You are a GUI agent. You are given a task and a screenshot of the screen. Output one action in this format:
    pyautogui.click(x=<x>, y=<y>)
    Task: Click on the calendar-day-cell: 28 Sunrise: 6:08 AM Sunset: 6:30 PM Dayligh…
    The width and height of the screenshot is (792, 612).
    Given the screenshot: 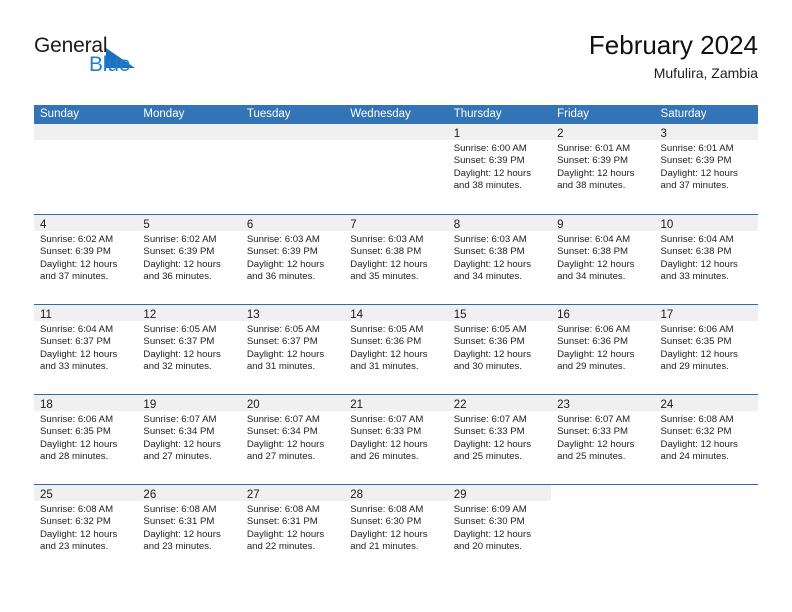 What is the action you would take?
    pyautogui.click(x=396, y=529)
    